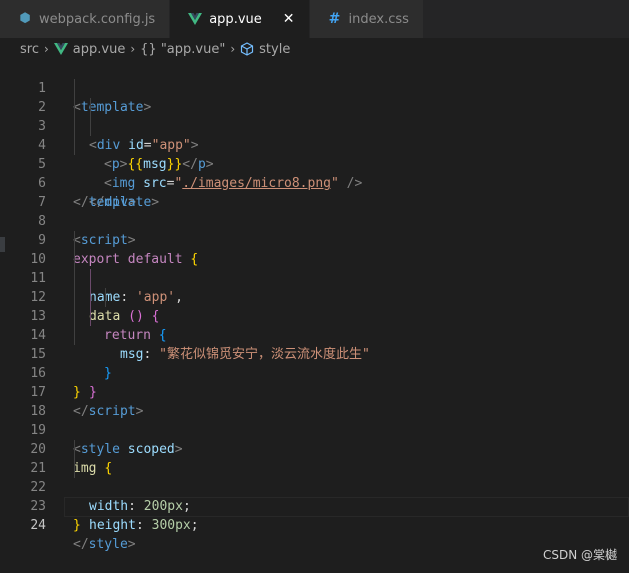  What do you see at coordinates (334, 19) in the screenshot?
I see `css-hash-icon: #` at bounding box center [334, 19].